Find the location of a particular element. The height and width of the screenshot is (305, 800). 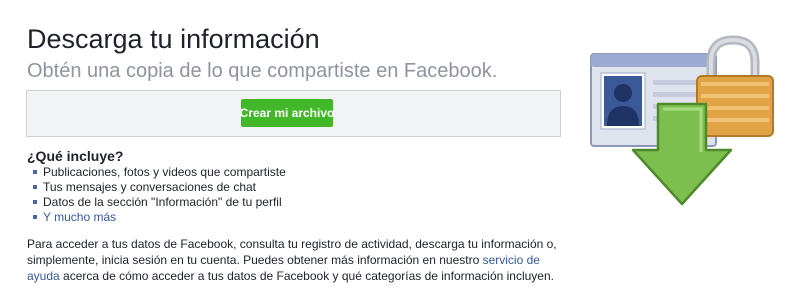

page-title: Descarga tu información is located at coordinates (173, 39).